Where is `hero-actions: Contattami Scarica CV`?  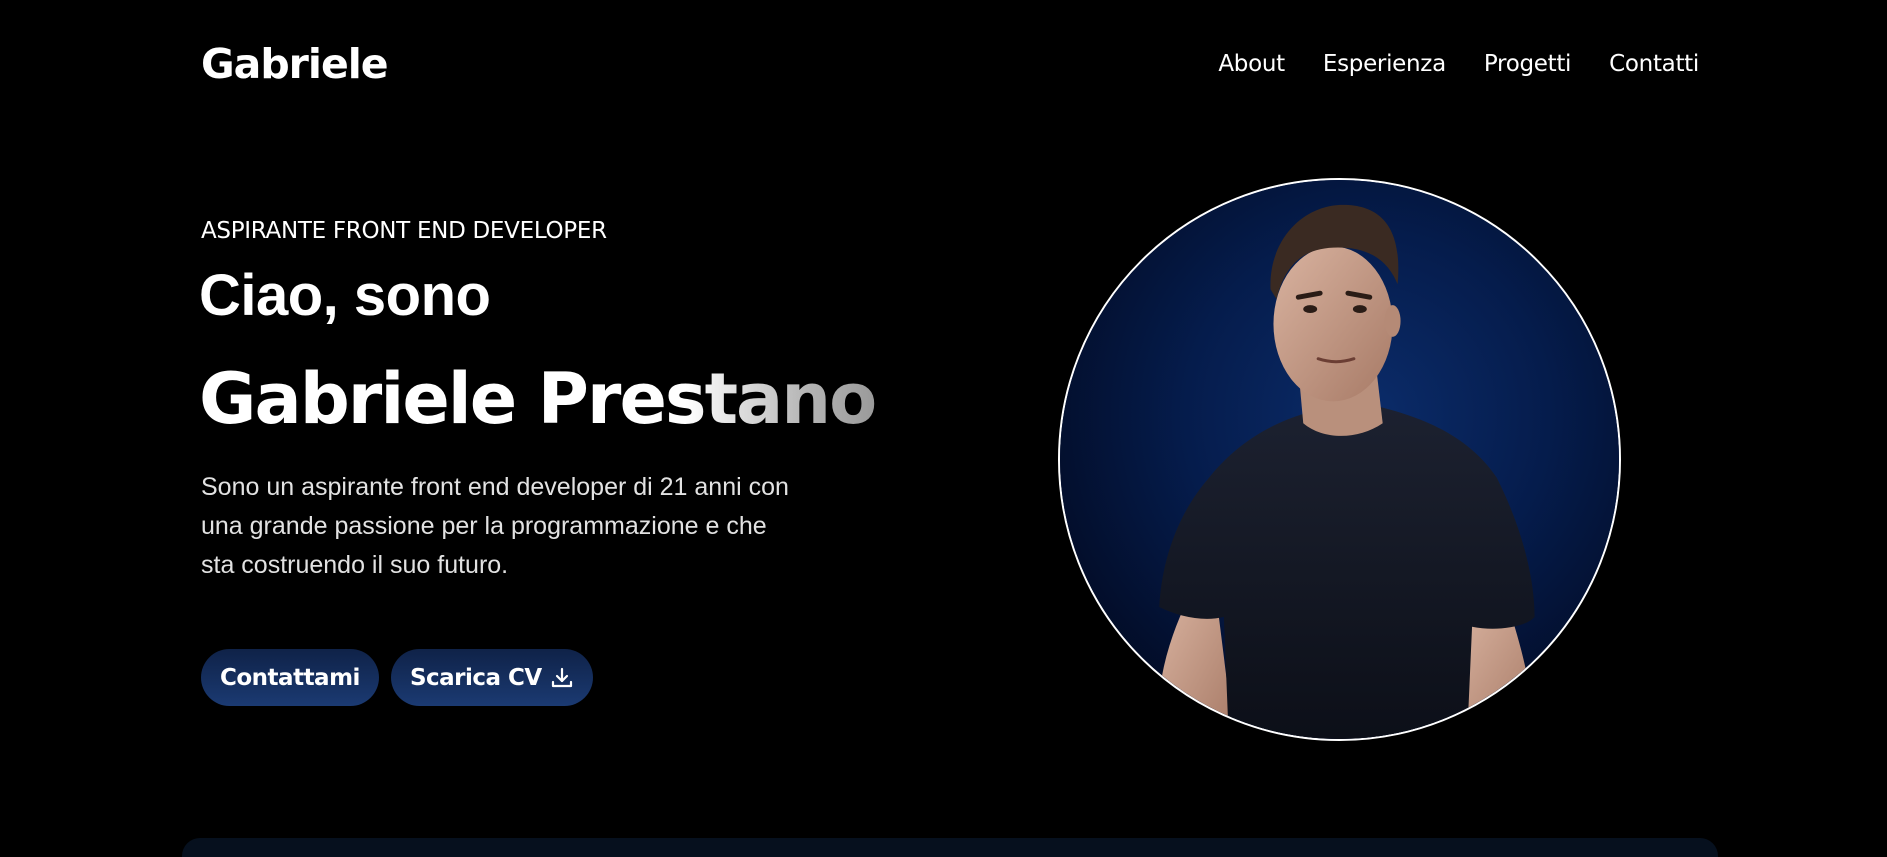
hero-actions: Contattami Scarica CV is located at coordinates (397, 677).